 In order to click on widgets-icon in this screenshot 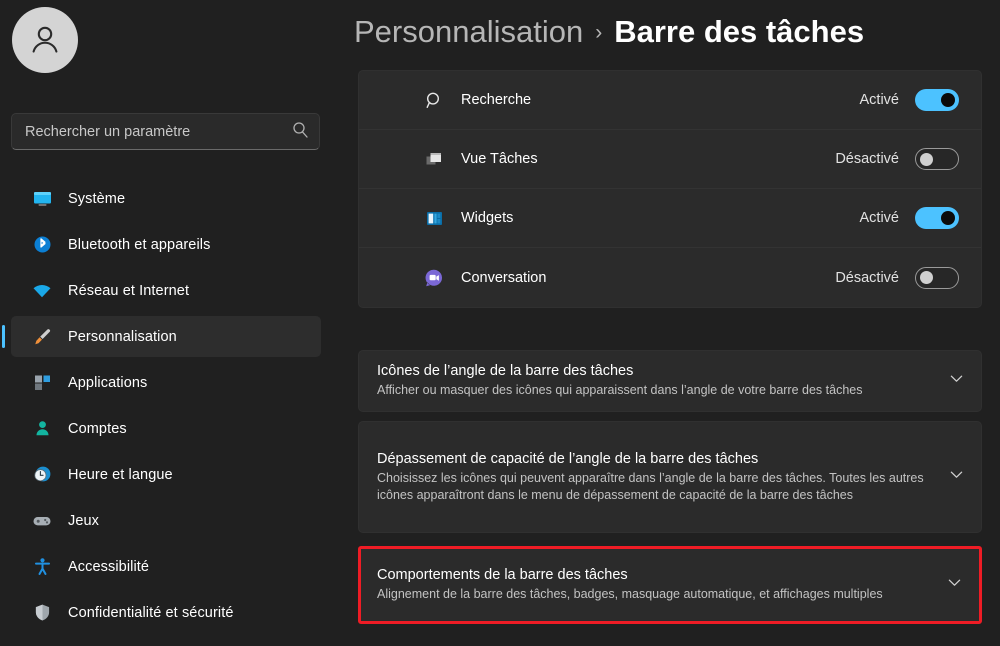, I will do `click(434, 218)`.